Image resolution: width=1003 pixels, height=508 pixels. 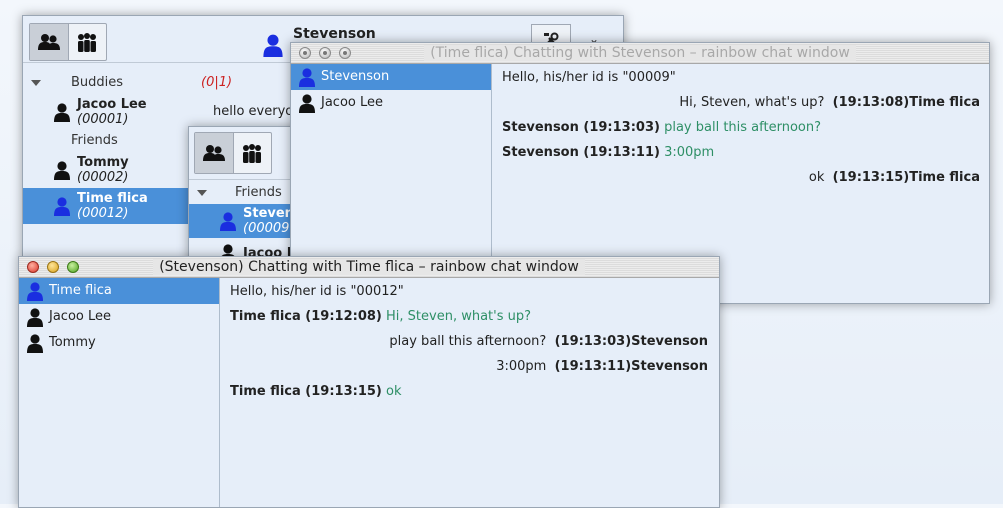 What do you see at coordinates (391, 77) in the screenshot?
I see `contact-item-selected: Stevenson` at bounding box center [391, 77].